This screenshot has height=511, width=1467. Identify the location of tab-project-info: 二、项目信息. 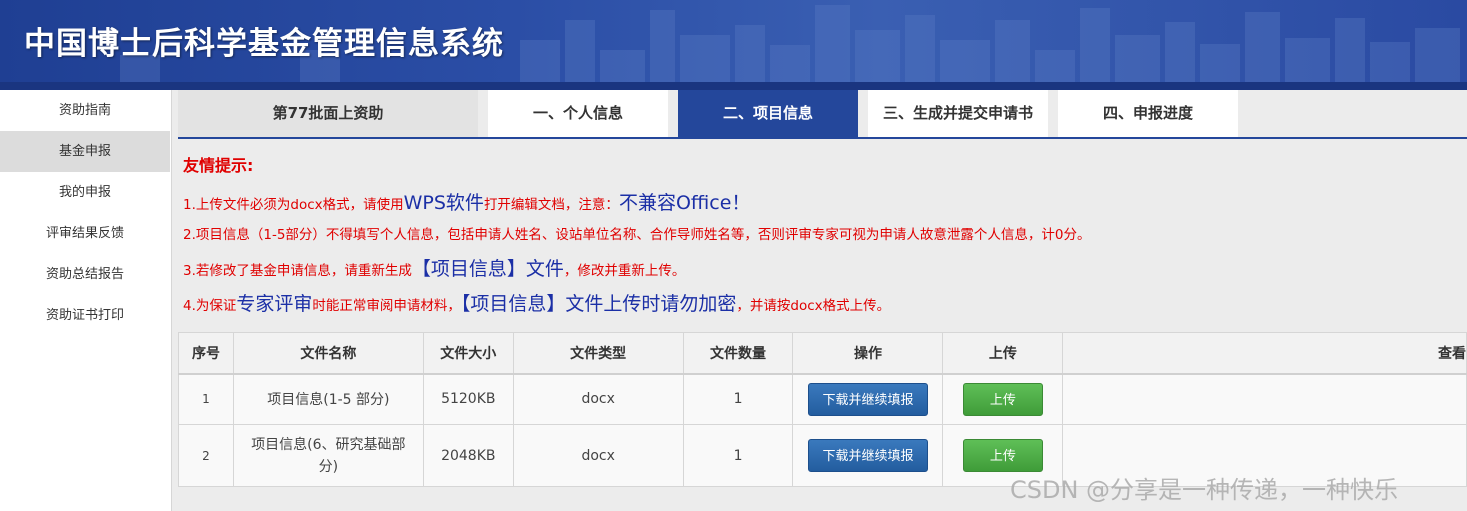
(768, 113).